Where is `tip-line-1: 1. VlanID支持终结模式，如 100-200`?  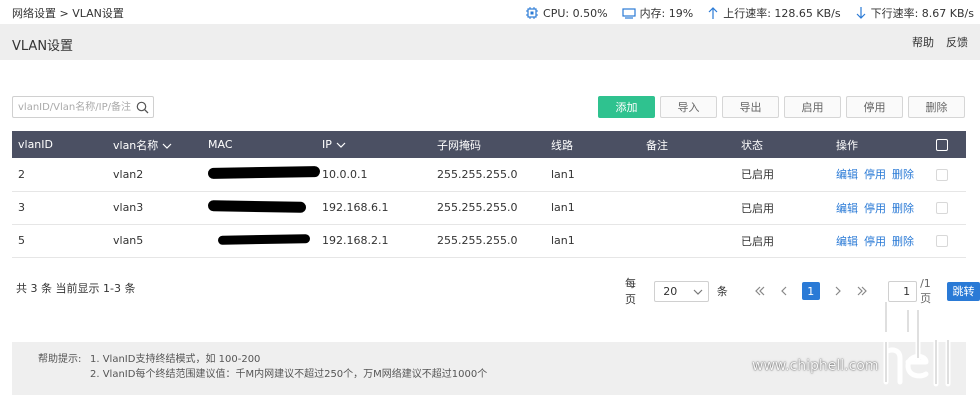
tip-line-1: 1. VlanID支持终结模式，如 100-200 is located at coordinates (175, 359).